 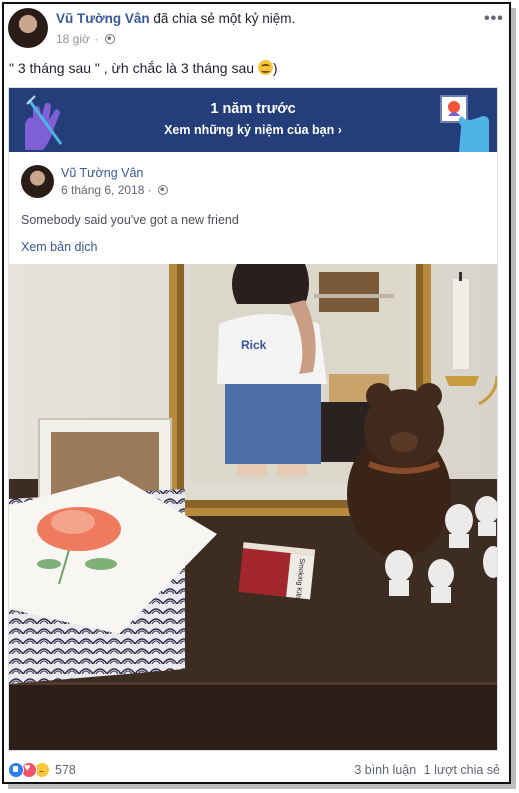 I want to click on memory-author-name-text: Vũ Tường Vân, so click(x=102, y=173).